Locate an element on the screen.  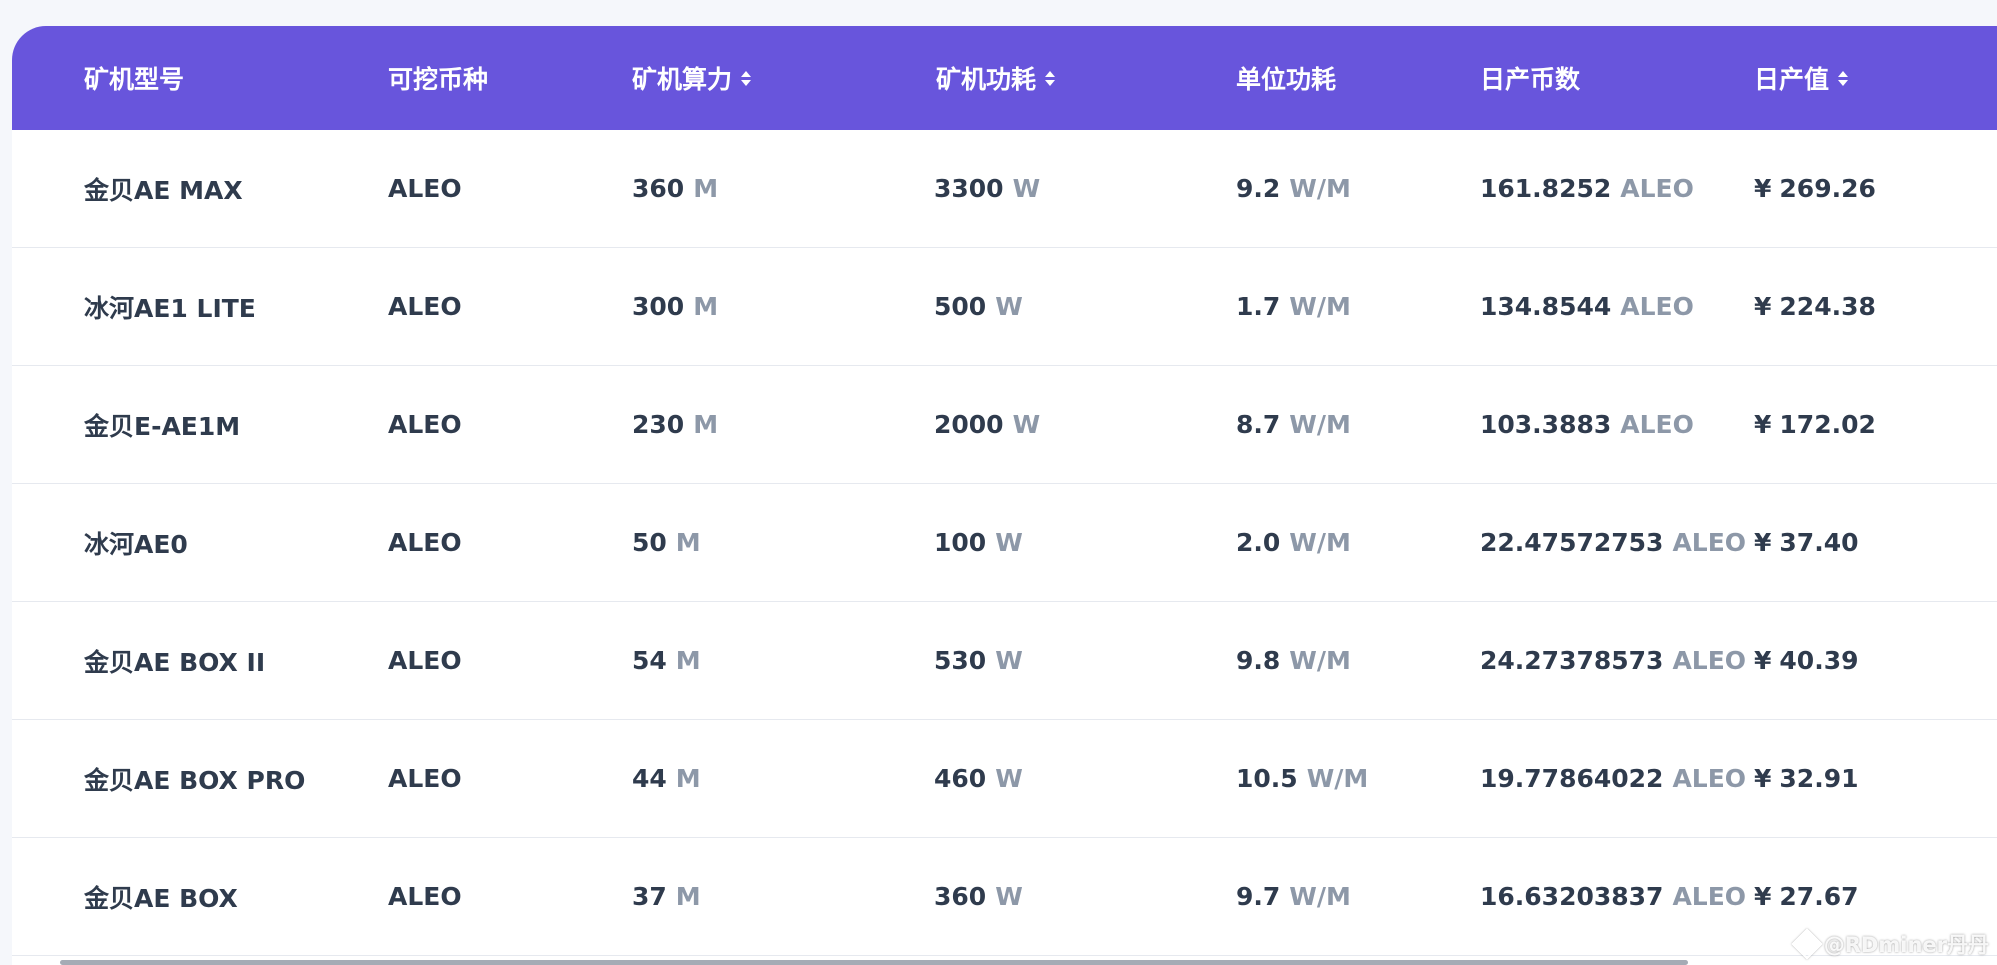
cell-efficiency: 9.7 W/M is located at coordinates (1293, 896).